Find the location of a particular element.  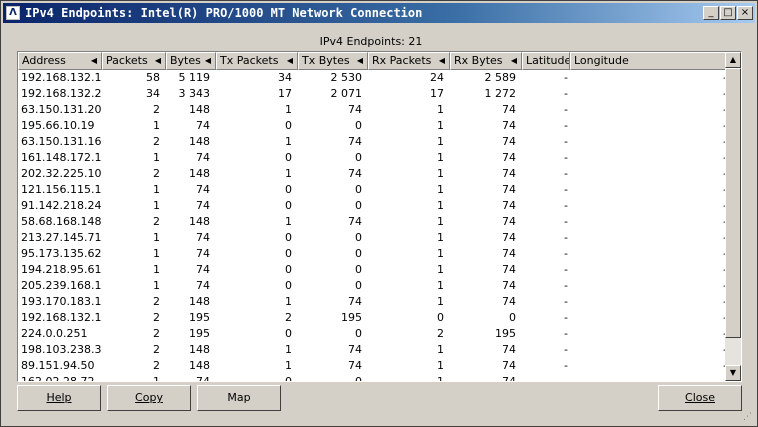

table-row: 194.218.95.61 1 74 0 0 1 74 -- is located at coordinates (372, 270).